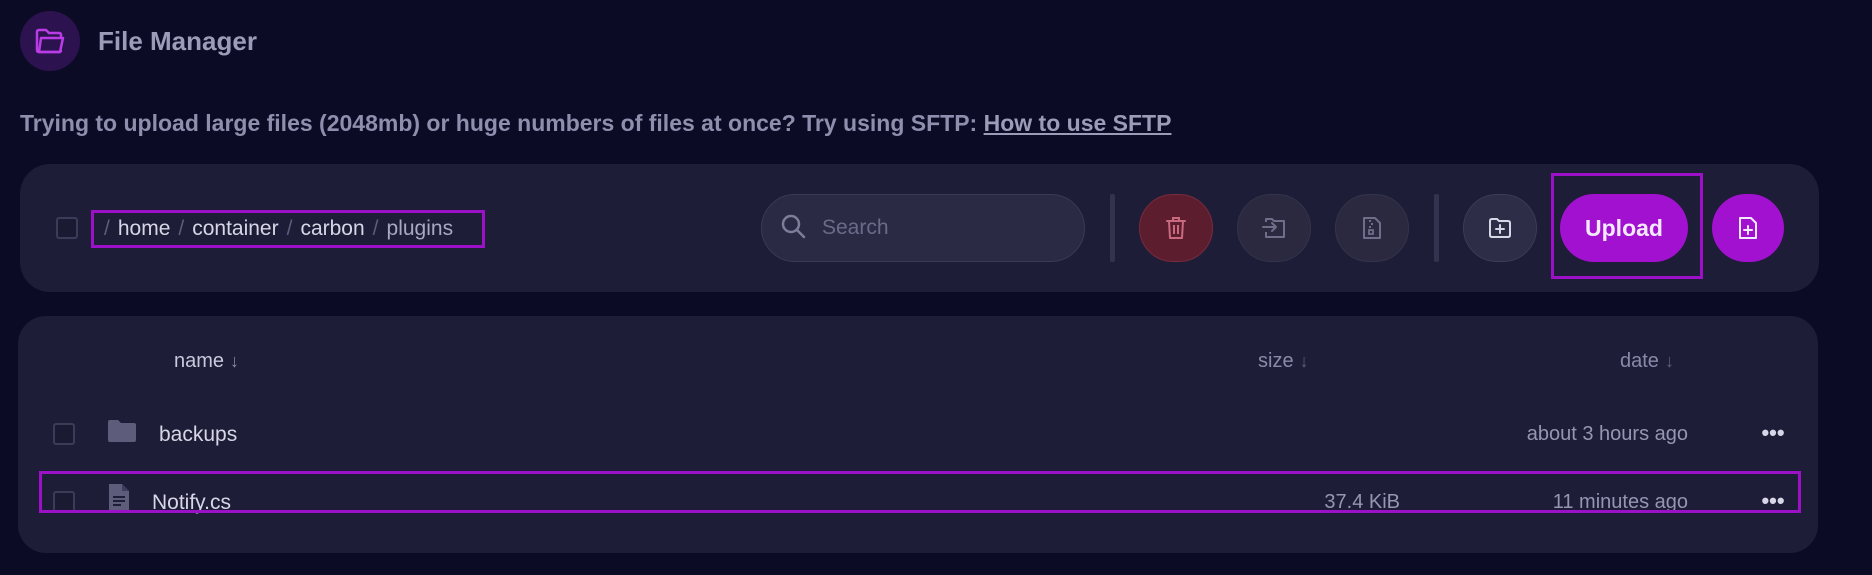 This screenshot has height=575, width=1872. I want to click on upload-button: Upload, so click(1624, 228).